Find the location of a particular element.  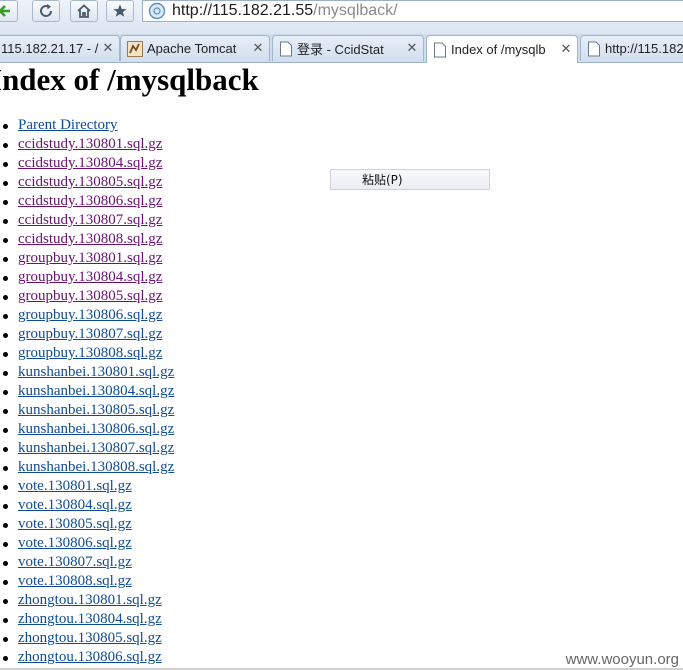

tab-apache-tomcat: Apache Tomcat ✕ is located at coordinates (195, 48).